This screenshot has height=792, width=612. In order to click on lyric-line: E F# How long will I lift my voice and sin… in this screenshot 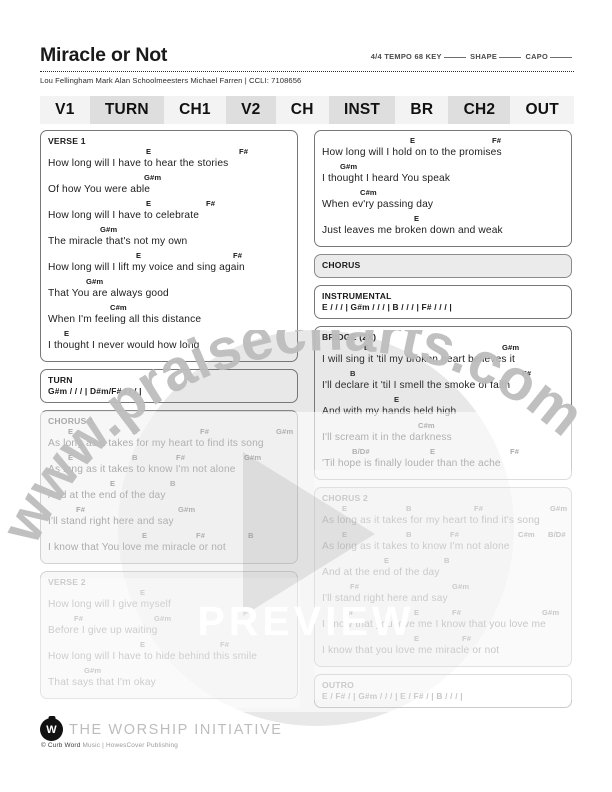, I will do `click(169, 264)`.